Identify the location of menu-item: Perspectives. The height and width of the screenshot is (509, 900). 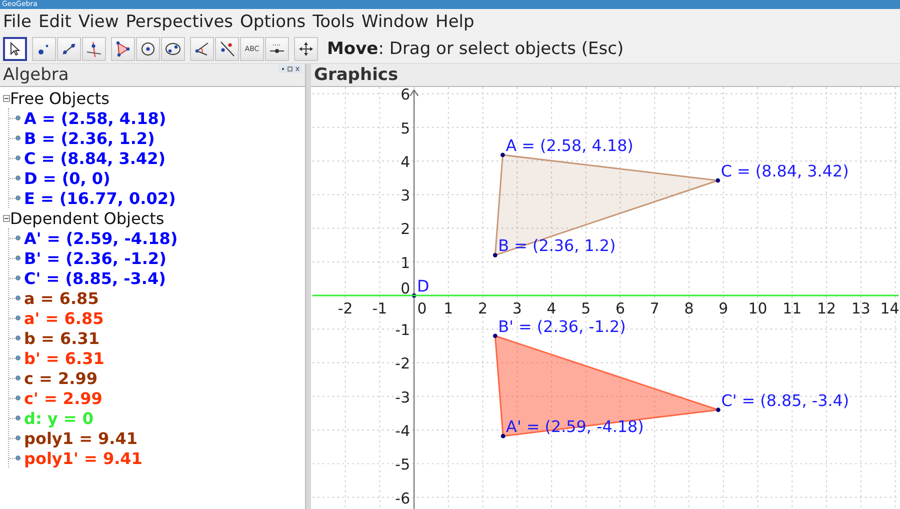
(180, 22).